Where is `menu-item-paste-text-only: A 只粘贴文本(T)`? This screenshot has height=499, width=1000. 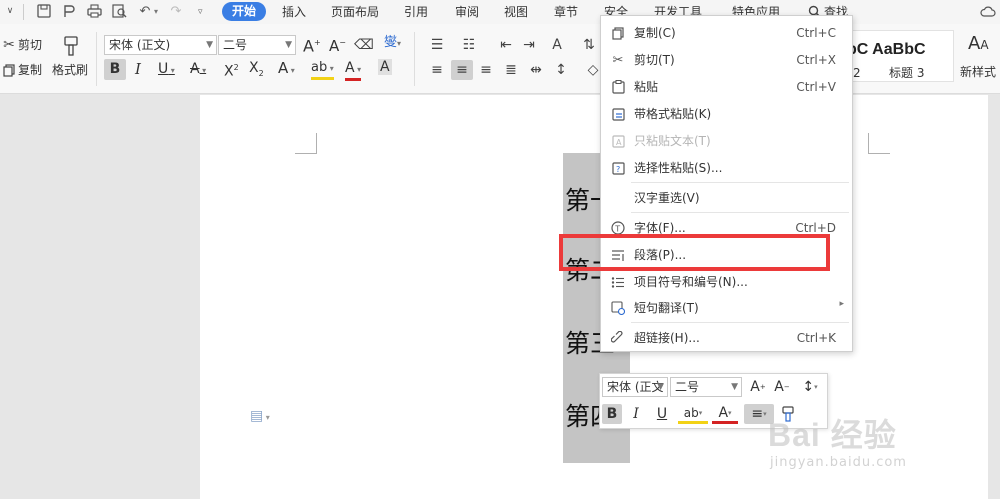
menu-item-paste-text-only: A 只粘贴文本(T) is located at coordinates (726, 141).